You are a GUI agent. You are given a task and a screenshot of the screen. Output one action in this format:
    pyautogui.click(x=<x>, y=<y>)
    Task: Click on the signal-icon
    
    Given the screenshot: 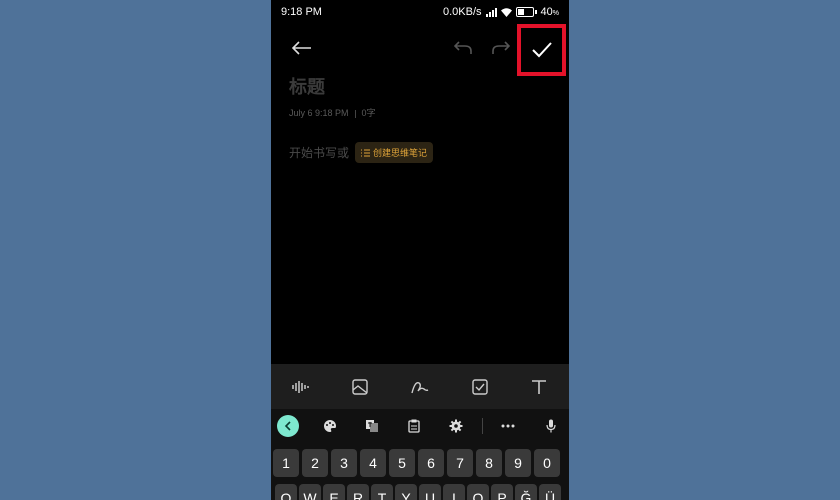 What is the action you would take?
    pyautogui.click(x=491, y=12)
    